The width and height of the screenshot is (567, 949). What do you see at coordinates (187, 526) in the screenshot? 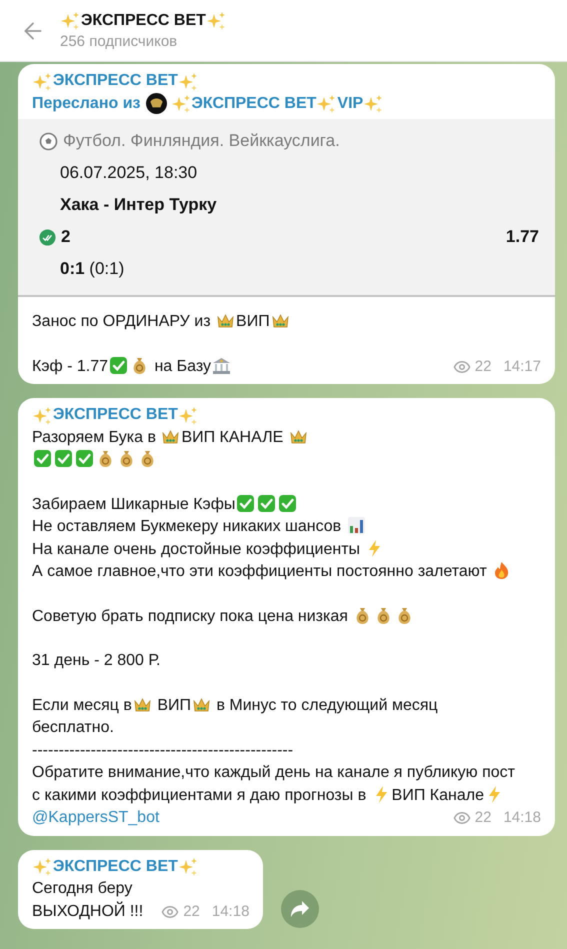
I see `message-text: Не оставляем Букмекеру никаких шансов` at bounding box center [187, 526].